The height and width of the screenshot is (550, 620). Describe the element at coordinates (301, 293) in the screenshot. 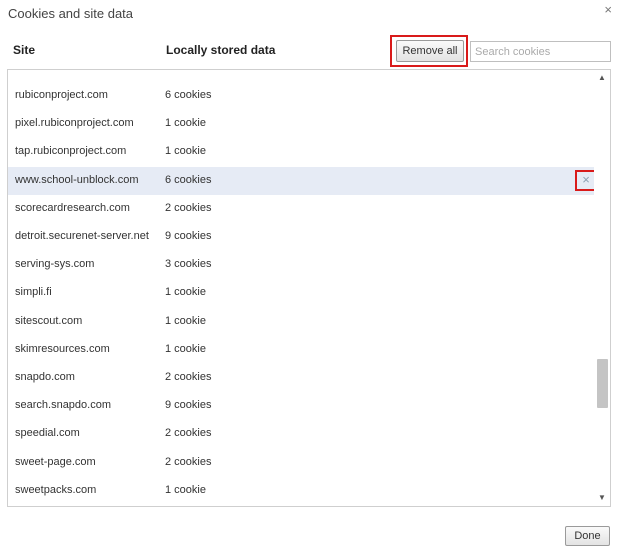

I see `cookie-row: simpli.fi 1 cookie` at that location.